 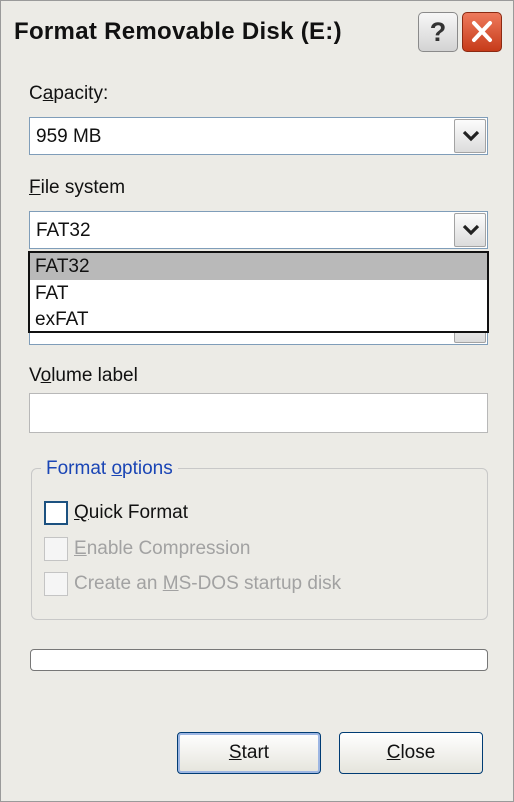 I want to click on help-icon: ?, so click(x=438, y=32).